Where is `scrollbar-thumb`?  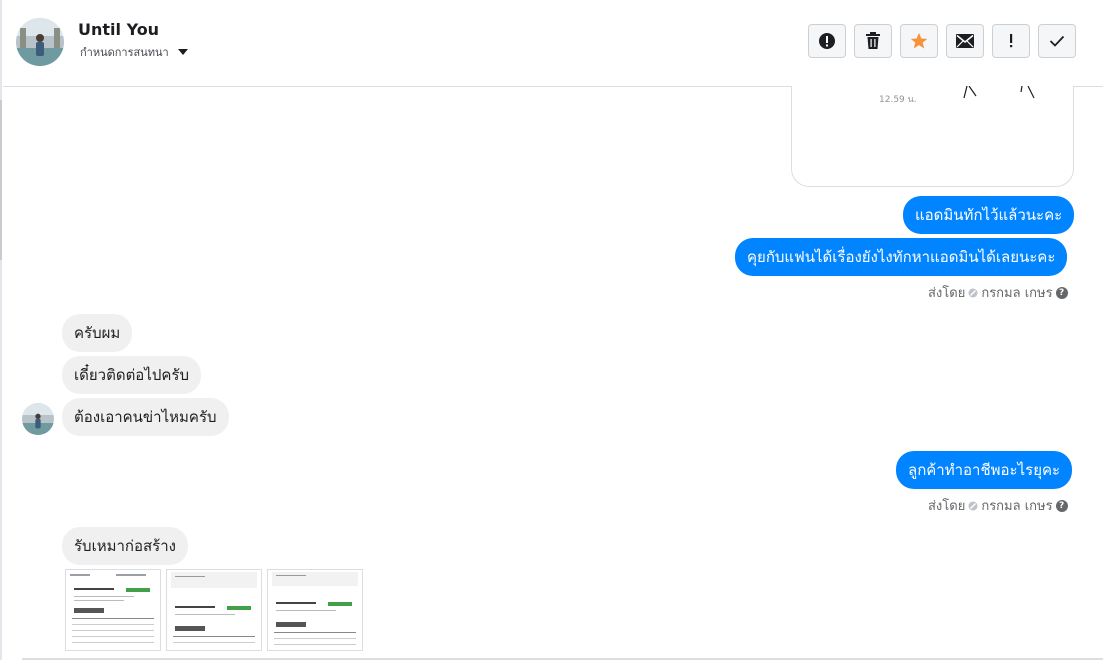
scrollbar-thumb is located at coordinates (1, 180).